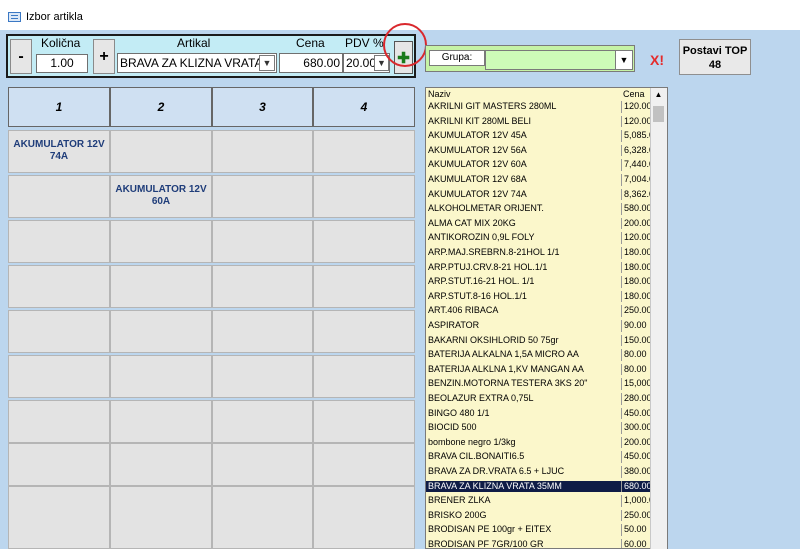  Describe the element at coordinates (715, 57) in the screenshot. I see `top48-button: Postavi TOP 48` at that location.